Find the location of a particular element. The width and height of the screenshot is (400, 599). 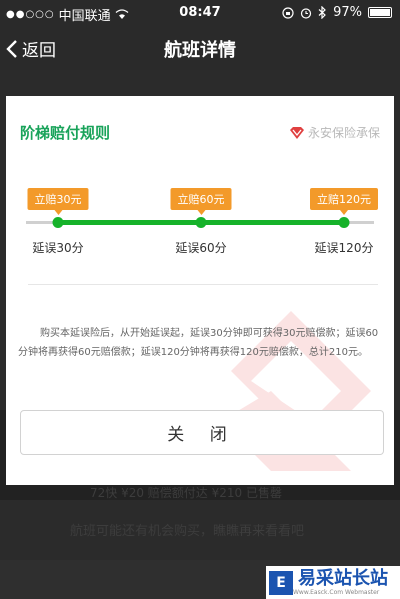

status-icons: 97% is located at coordinates (337, 12).